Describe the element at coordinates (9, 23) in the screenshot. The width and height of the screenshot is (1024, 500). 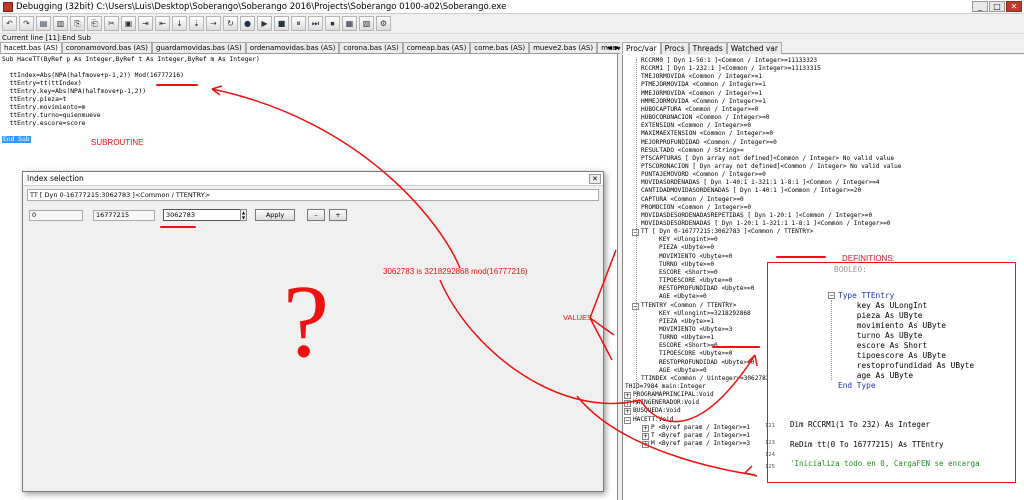
I see `toolbar-button-icon: ↶` at that location.